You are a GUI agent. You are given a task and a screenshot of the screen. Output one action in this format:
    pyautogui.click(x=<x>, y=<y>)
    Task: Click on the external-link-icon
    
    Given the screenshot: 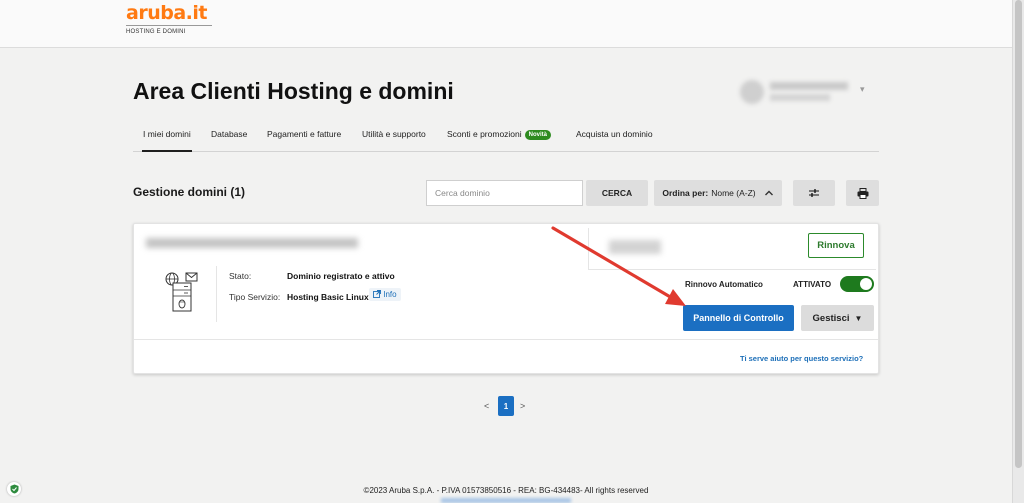 What is the action you would take?
    pyautogui.click(x=377, y=294)
    